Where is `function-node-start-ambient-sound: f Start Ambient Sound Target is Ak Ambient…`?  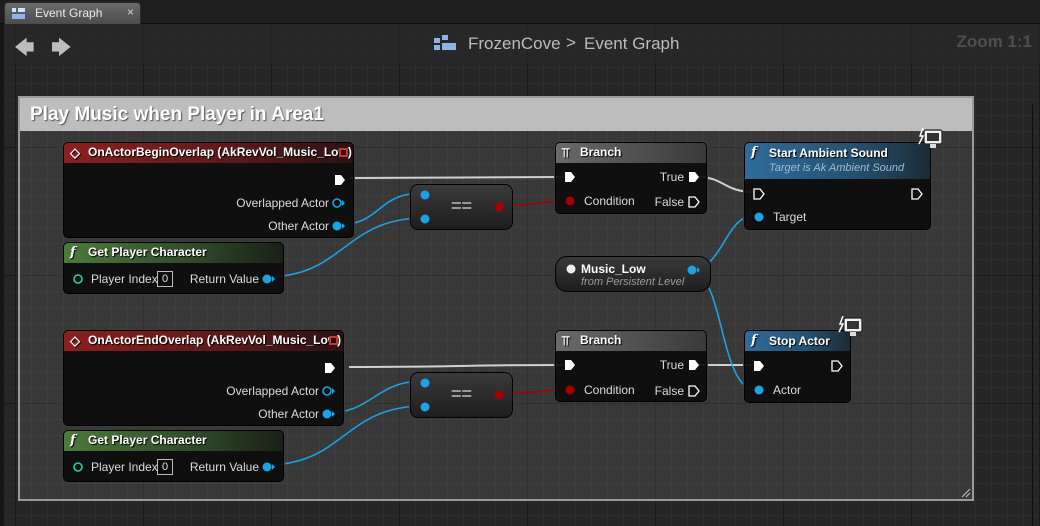 function-node-start-ambient-sound: f Start Ambient Sound Target is Ak Ambient… is located at coordinates (837, 186).